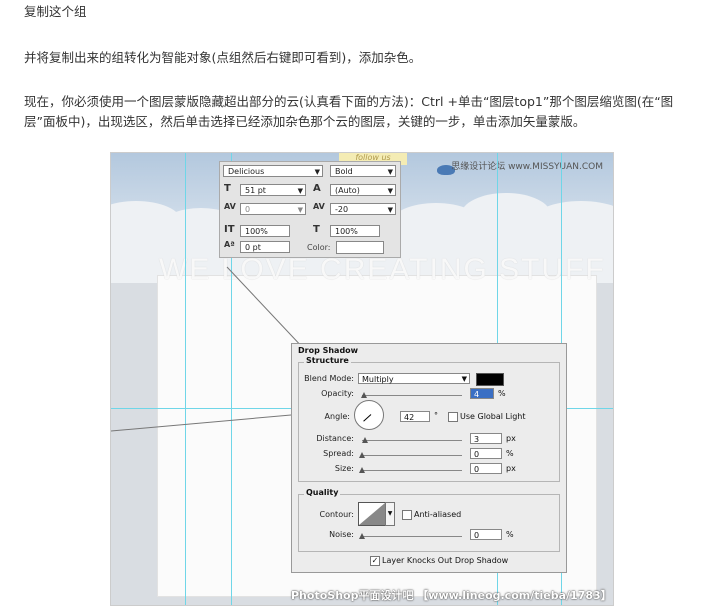 This screenshot has width=702, height=616. Describe the element at coordinates (338, 453) in the screenshot. I see `spread-label: Spread:` at that location.